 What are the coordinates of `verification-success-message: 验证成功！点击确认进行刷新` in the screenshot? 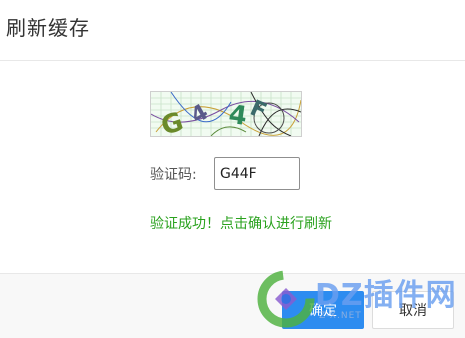 It's located at (241, 224).